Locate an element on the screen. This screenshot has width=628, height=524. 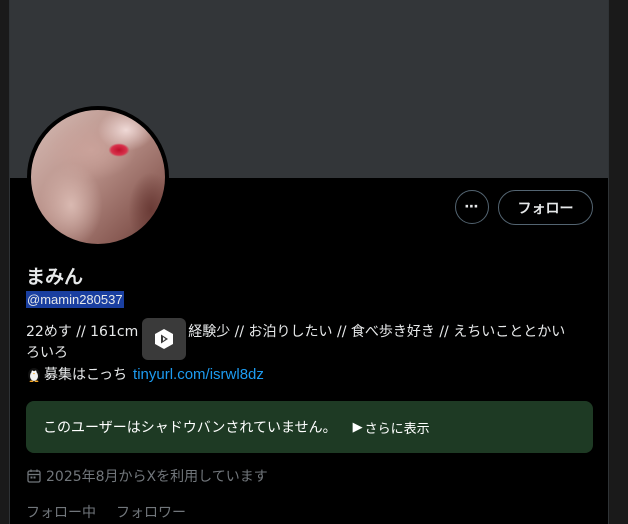
play-triangle-icon: ▶ is located at coordinates (357, 427).